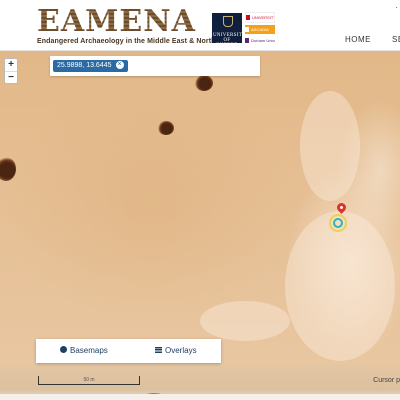 The height and width of the screenshot is (400, 400). I want to click on overlays-button: Overlays, so click(176, 351).